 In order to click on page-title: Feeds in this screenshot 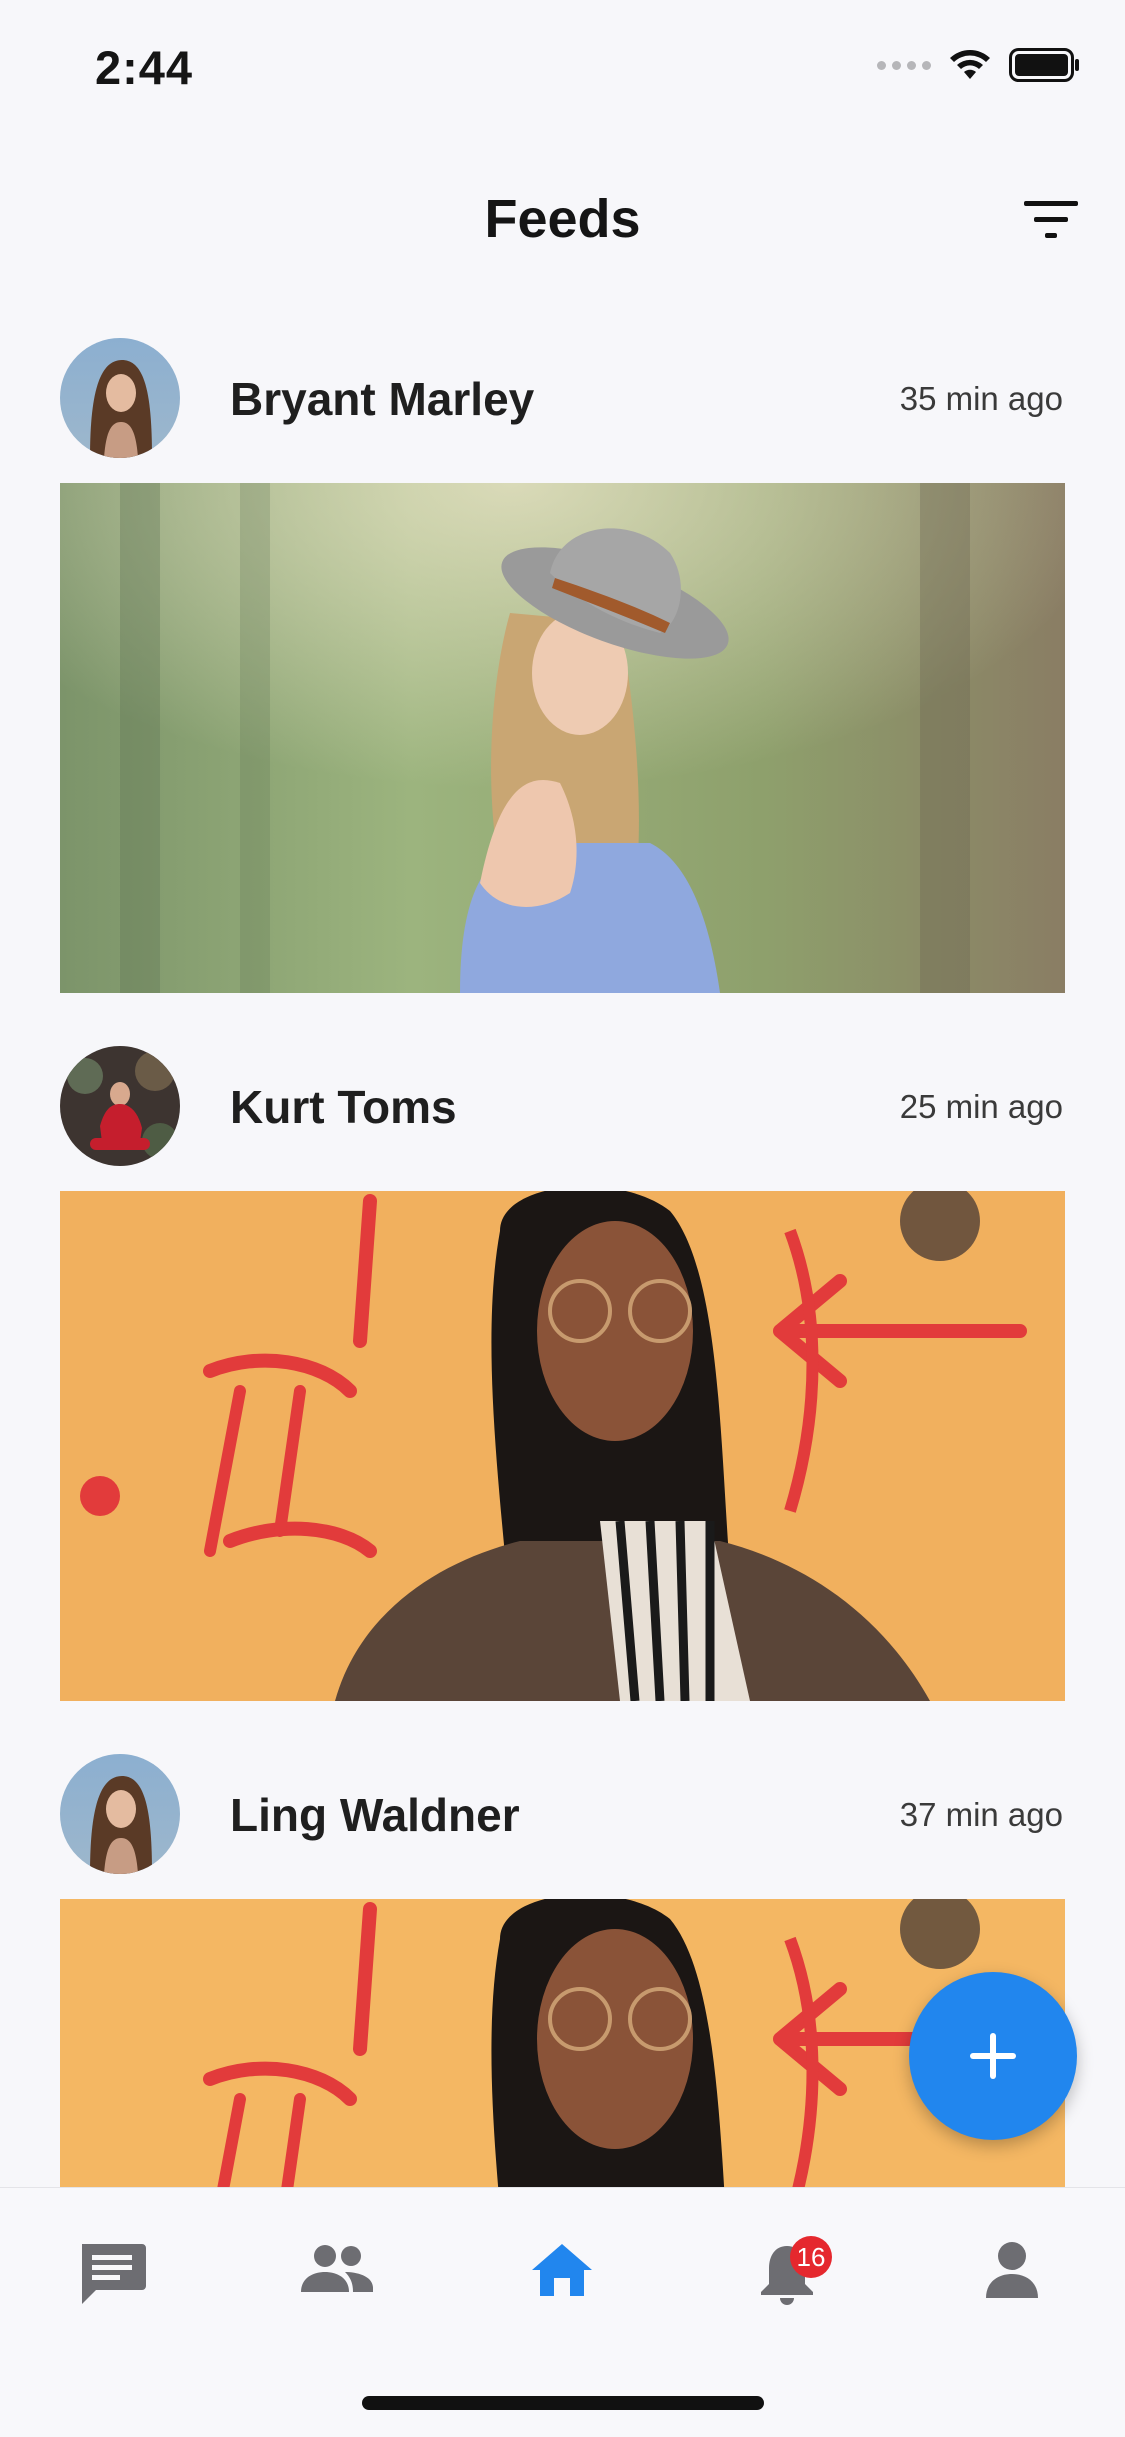, I will do `click(562, 219)`.